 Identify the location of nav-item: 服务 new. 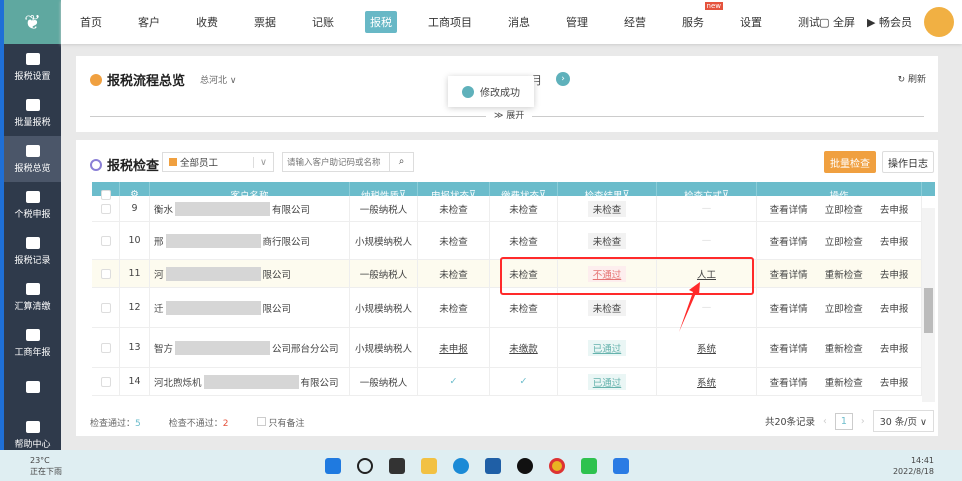
(700, 17).